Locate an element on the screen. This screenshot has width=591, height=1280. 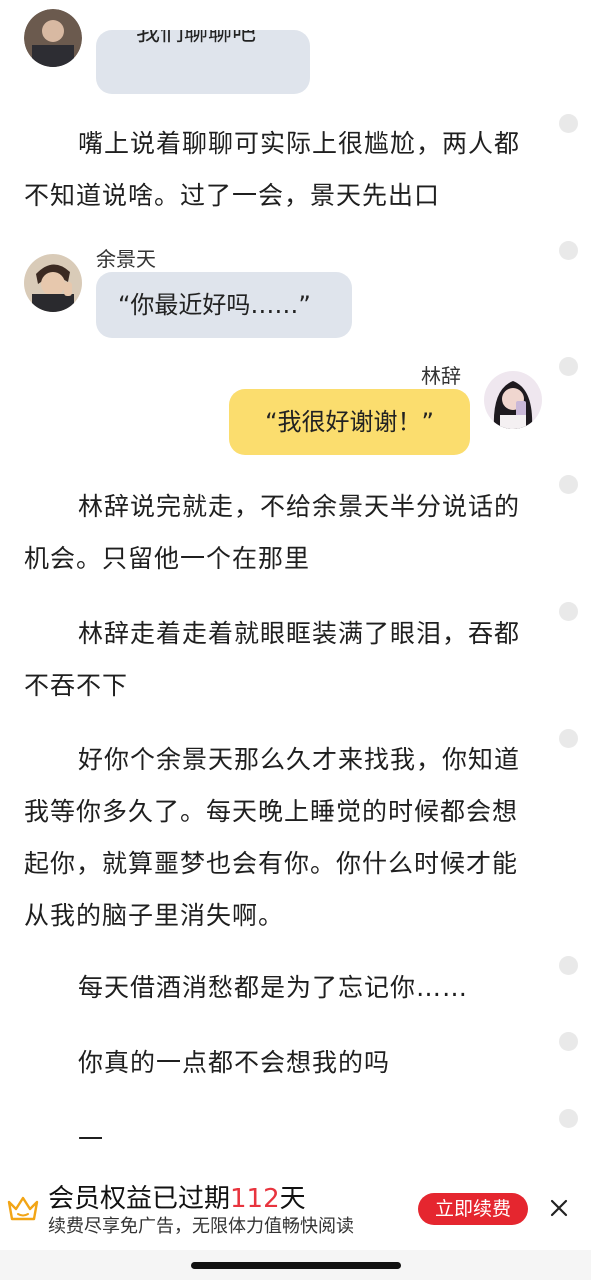
banner-title-suffix: 天 is located at coordinates (292, 1199).